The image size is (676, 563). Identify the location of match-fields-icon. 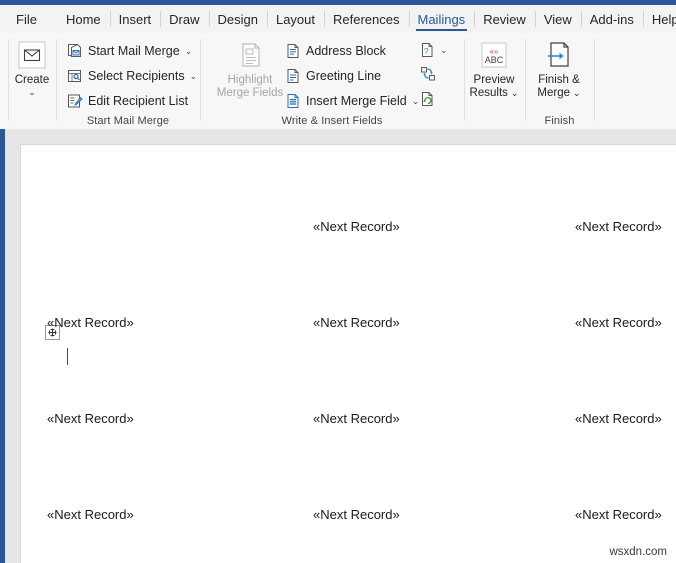
(428, 74).